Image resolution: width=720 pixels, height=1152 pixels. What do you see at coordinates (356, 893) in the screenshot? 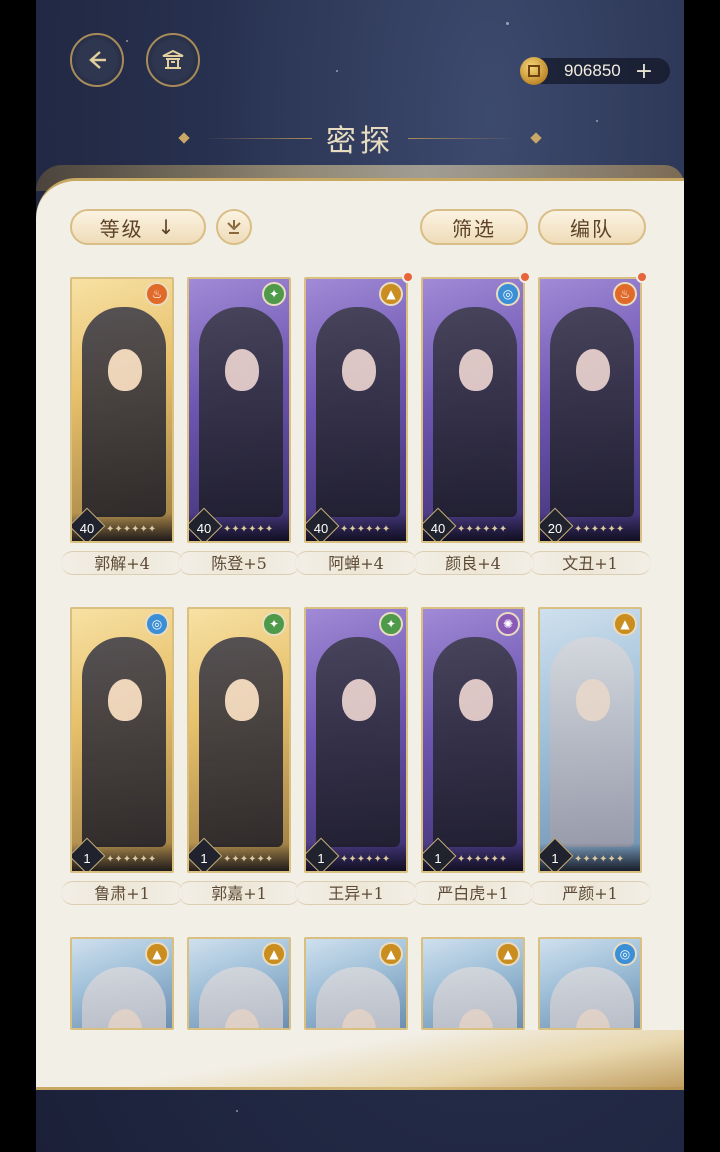
I see `character-name: 王异+1` at bounding box center [356, 893].